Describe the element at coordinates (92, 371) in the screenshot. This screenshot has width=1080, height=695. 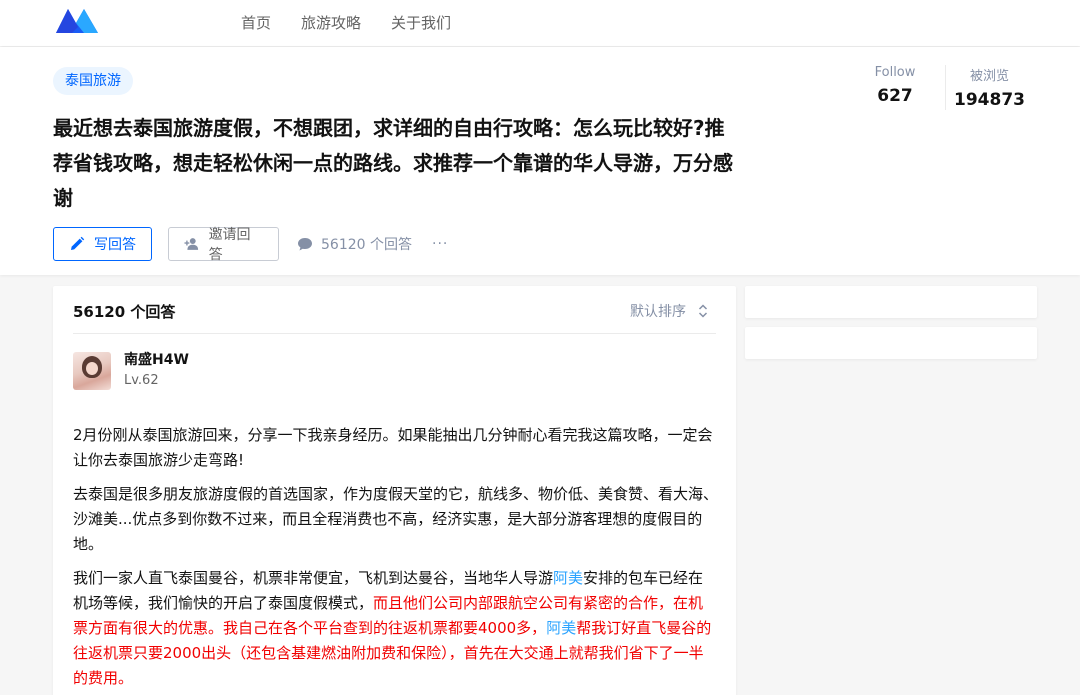
I see `avatar` at that location.